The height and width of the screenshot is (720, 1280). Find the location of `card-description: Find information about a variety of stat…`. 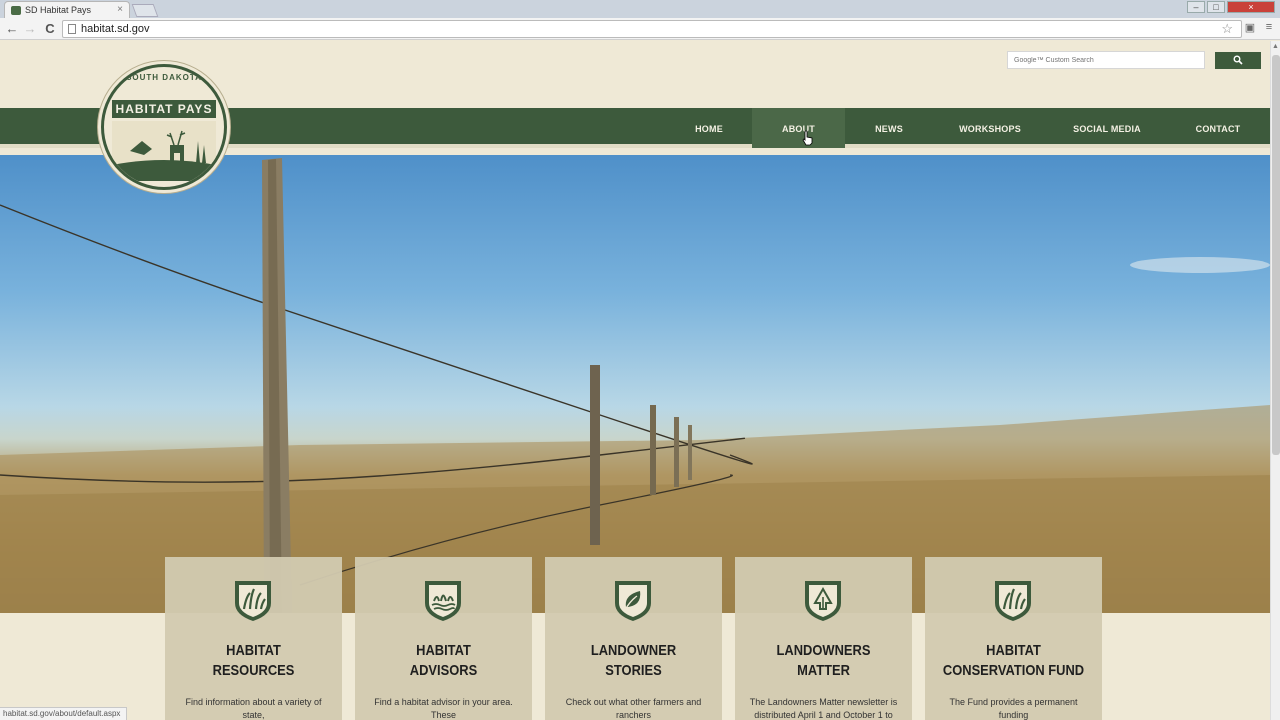

card-description: Find information about a variety of stat… is located at coordinates (253, 708).